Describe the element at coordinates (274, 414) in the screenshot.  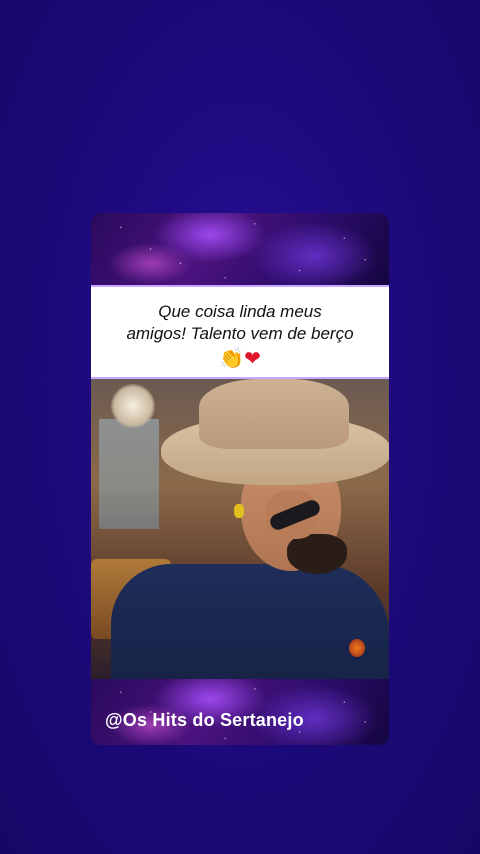
I see `cowboy-hat-crown` at that location.